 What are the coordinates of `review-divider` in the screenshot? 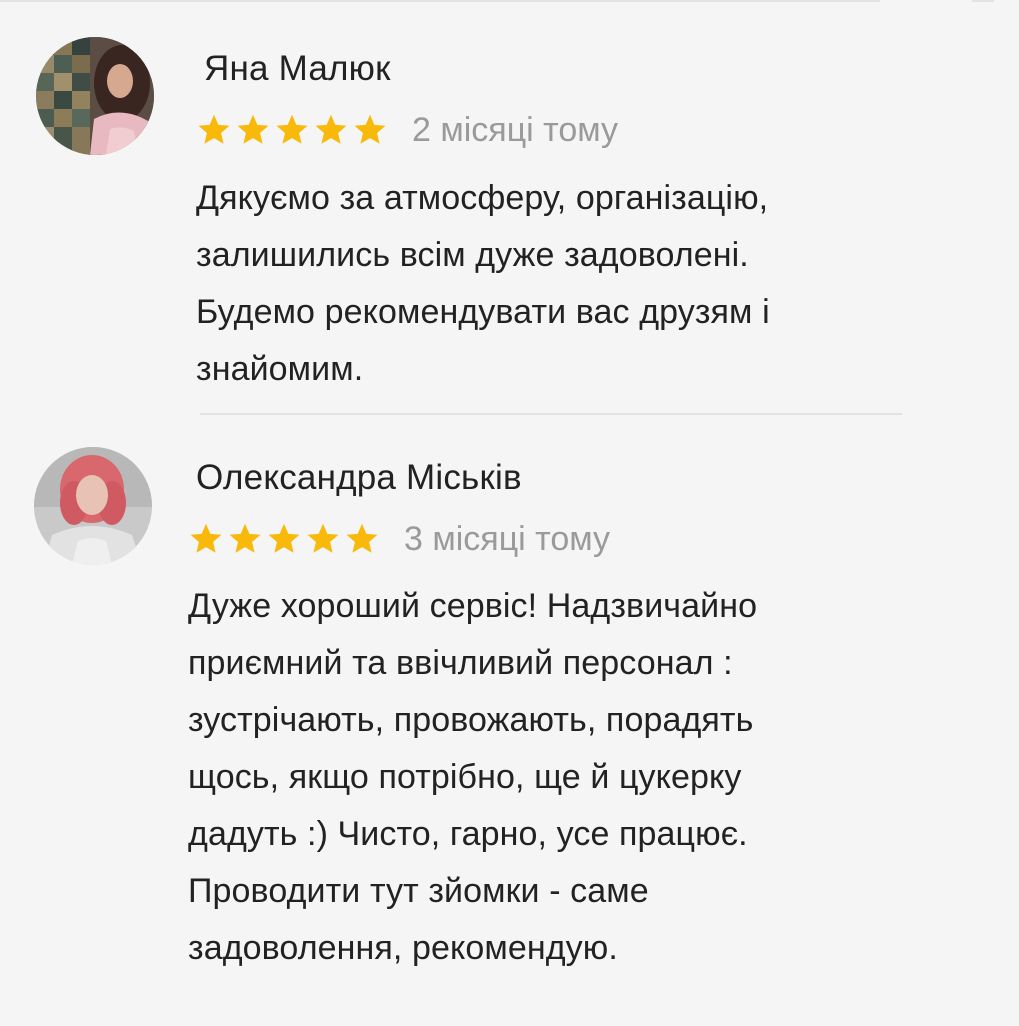 It's located at (551, 414).